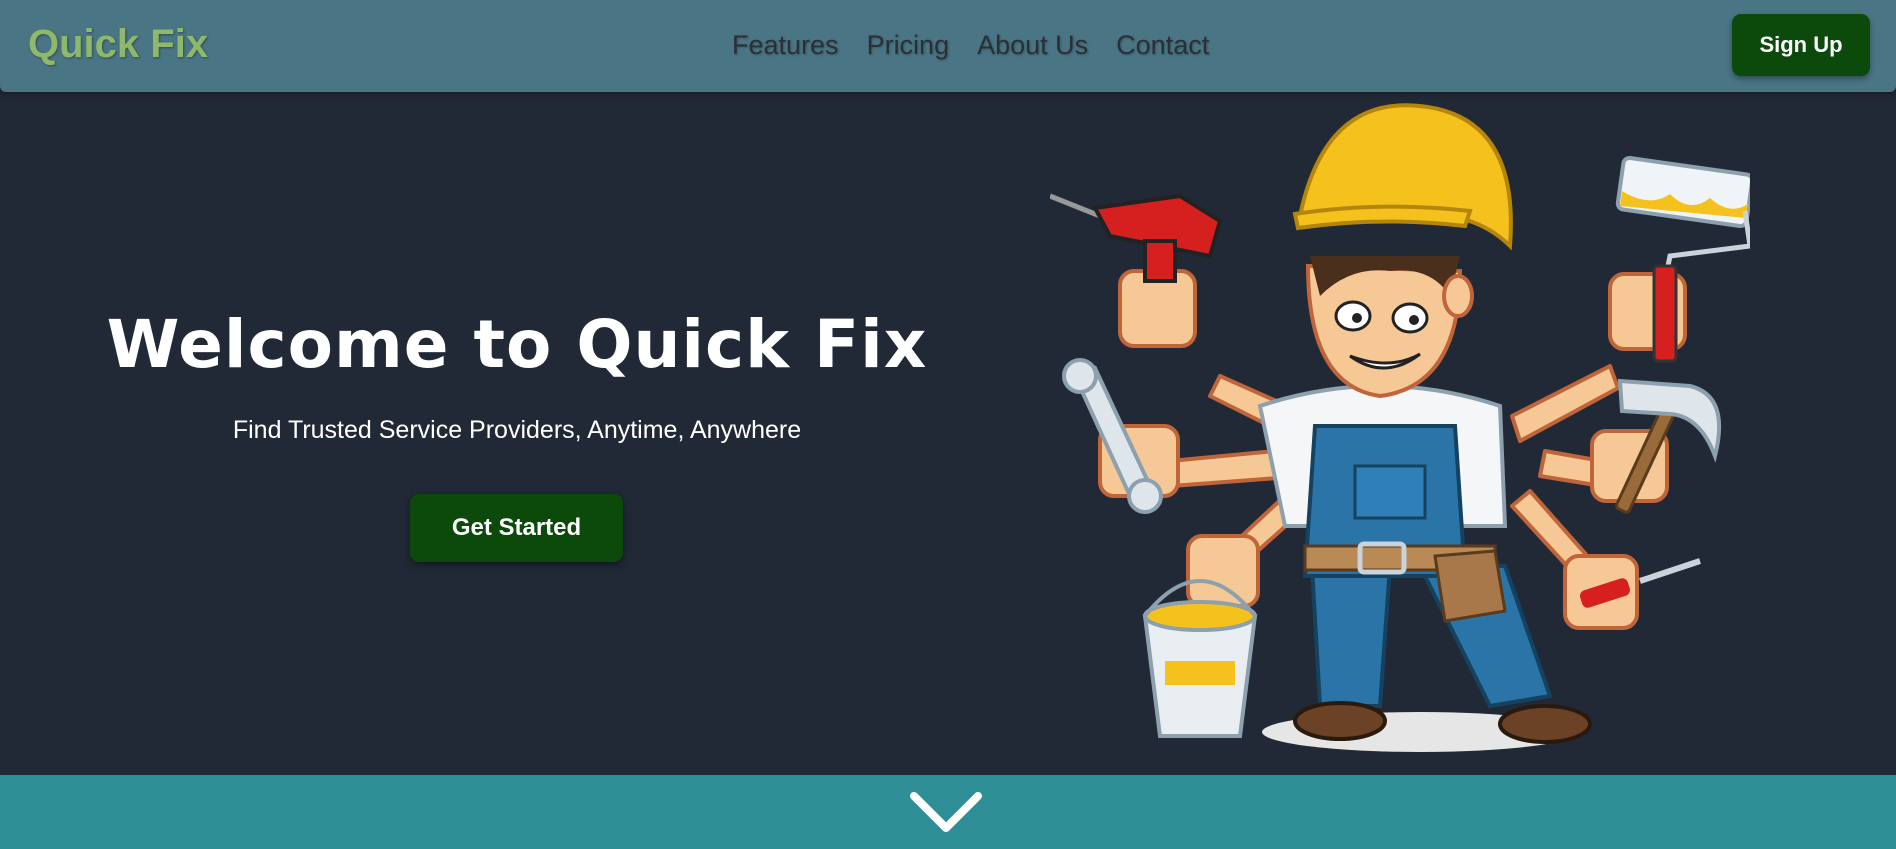  I want to click on nav-link-about-us: About Us, so click(1032, 45).